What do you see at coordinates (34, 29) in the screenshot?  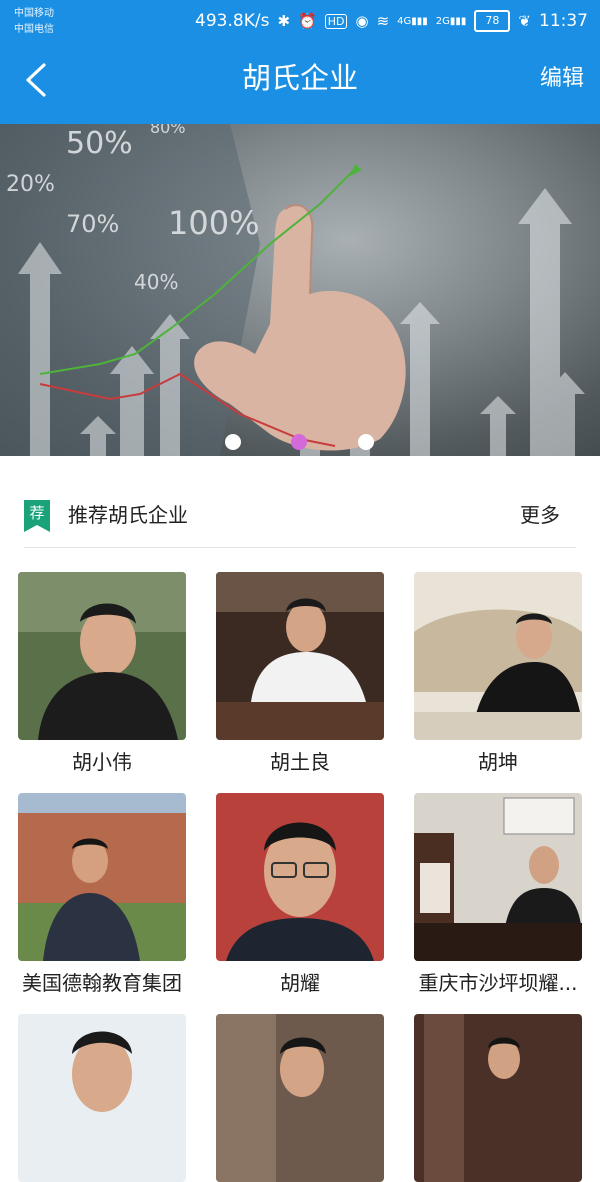 I see `carrier-2: 中国电信` at bounding box center [34, 29].